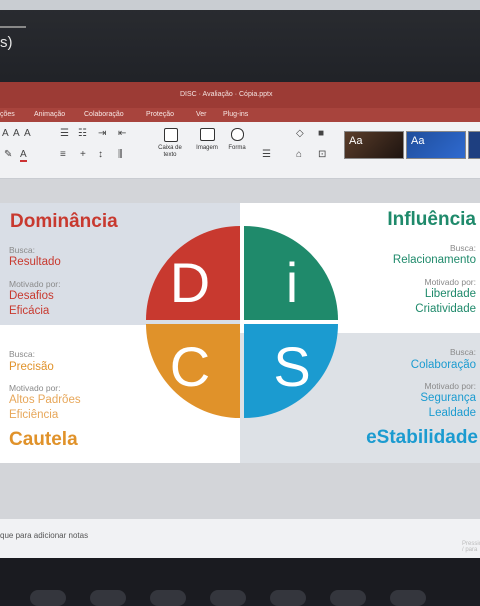 The height and width of the screenshot is (606, 480). I want to click on d-seek-label: Busca:, so click(22, 250).